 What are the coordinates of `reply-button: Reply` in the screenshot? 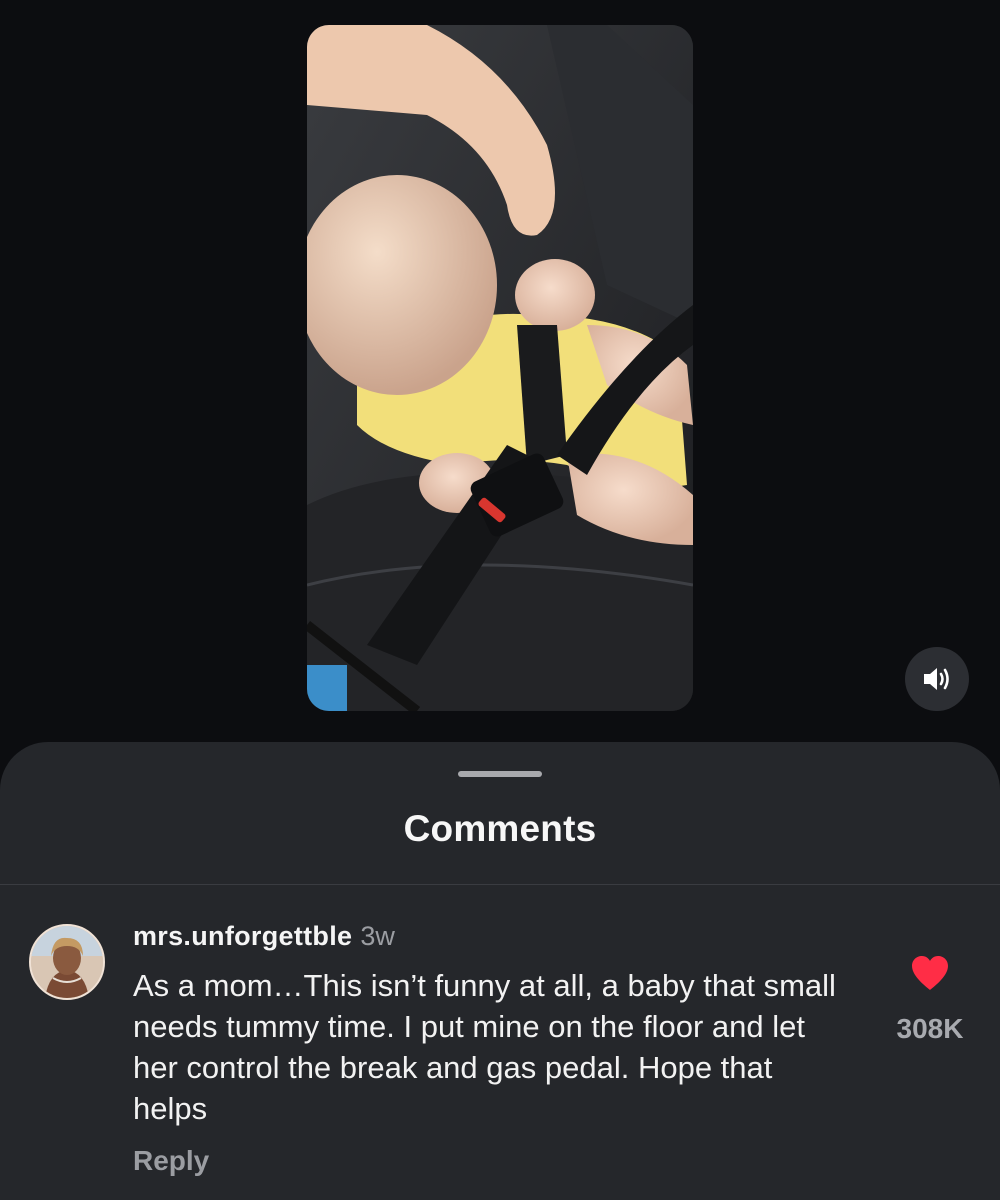 It's located at (171, 1161).